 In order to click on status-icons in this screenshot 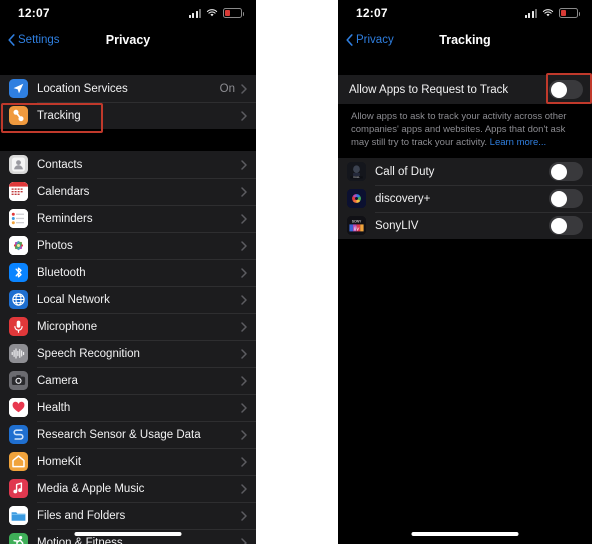, I will do `click(216, 13)`.